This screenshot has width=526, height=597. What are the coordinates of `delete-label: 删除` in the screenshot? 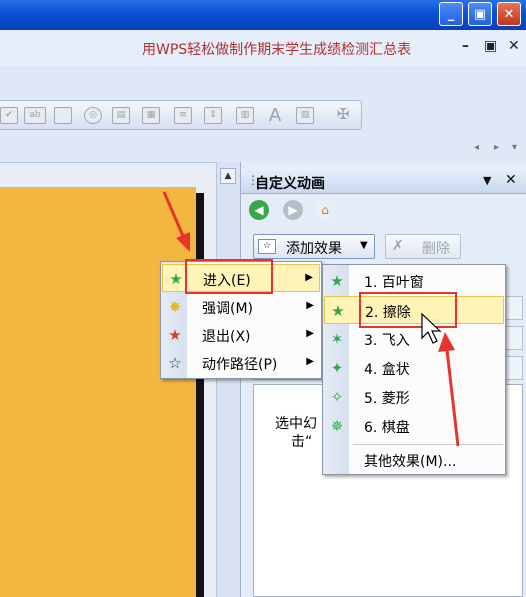 It's located at (436, 249).